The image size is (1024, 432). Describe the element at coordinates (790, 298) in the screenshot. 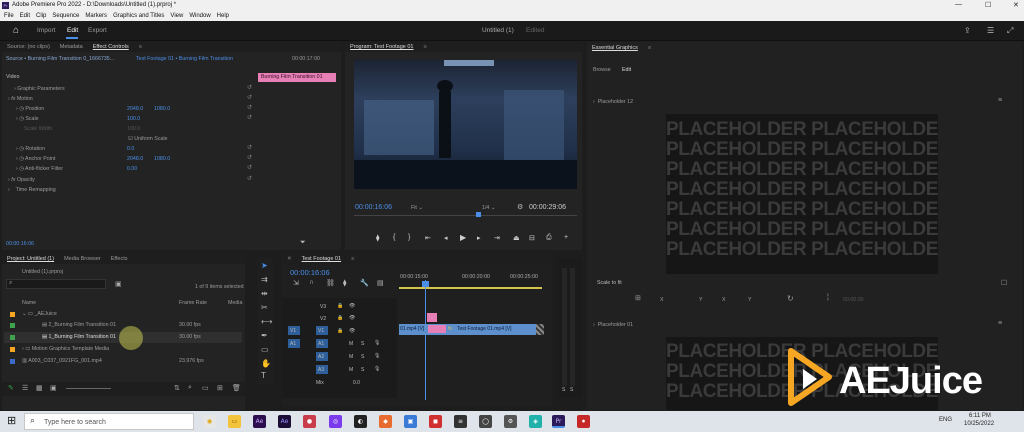

I see `rotation-icon: ↻` at that location.